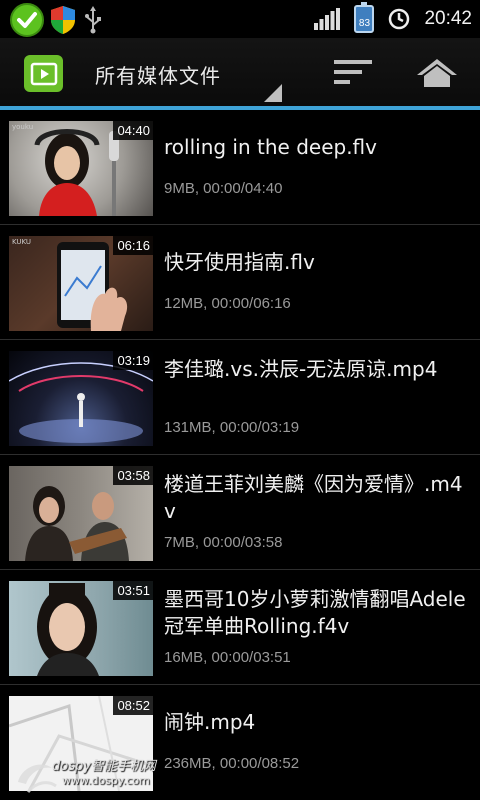  What do you see at coordinates (81, 513) in the screenshot?
I see `video-thumbnail: 03:58` at bounding box center [81, 513].